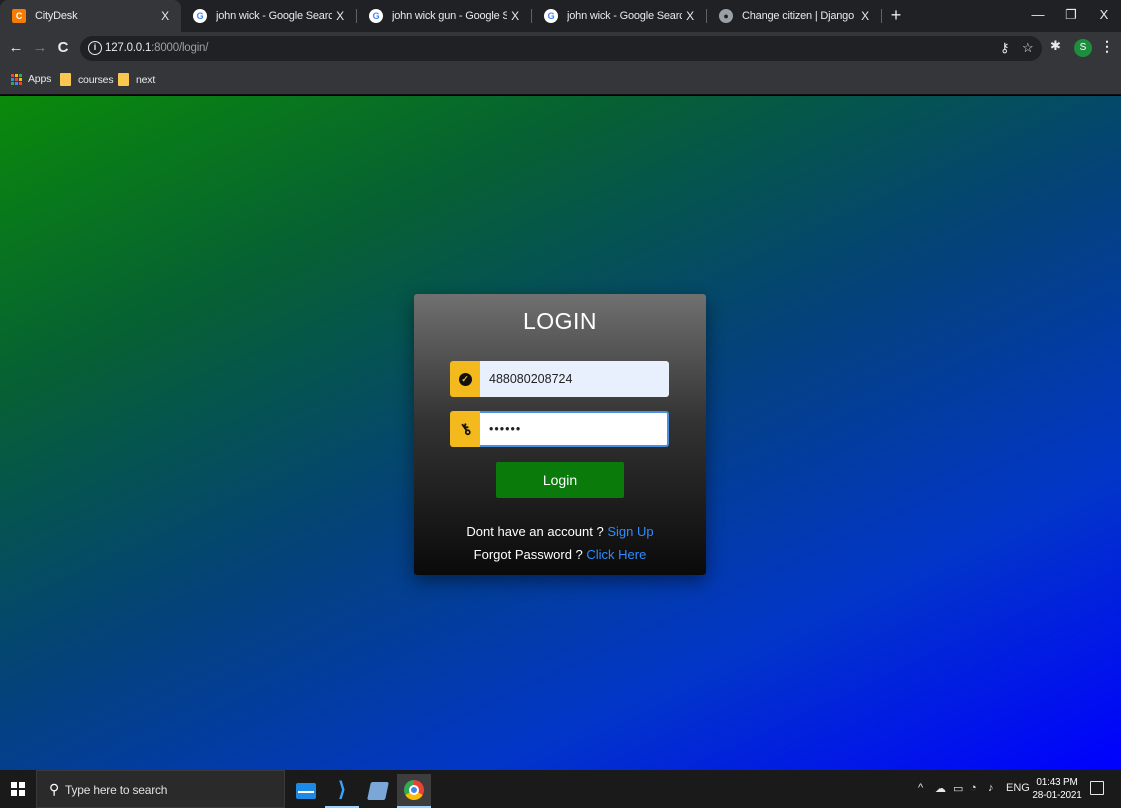 The image size is (1121, 808). I want to click on tab-citydesk: C CityDesk X, so click(90, 16).